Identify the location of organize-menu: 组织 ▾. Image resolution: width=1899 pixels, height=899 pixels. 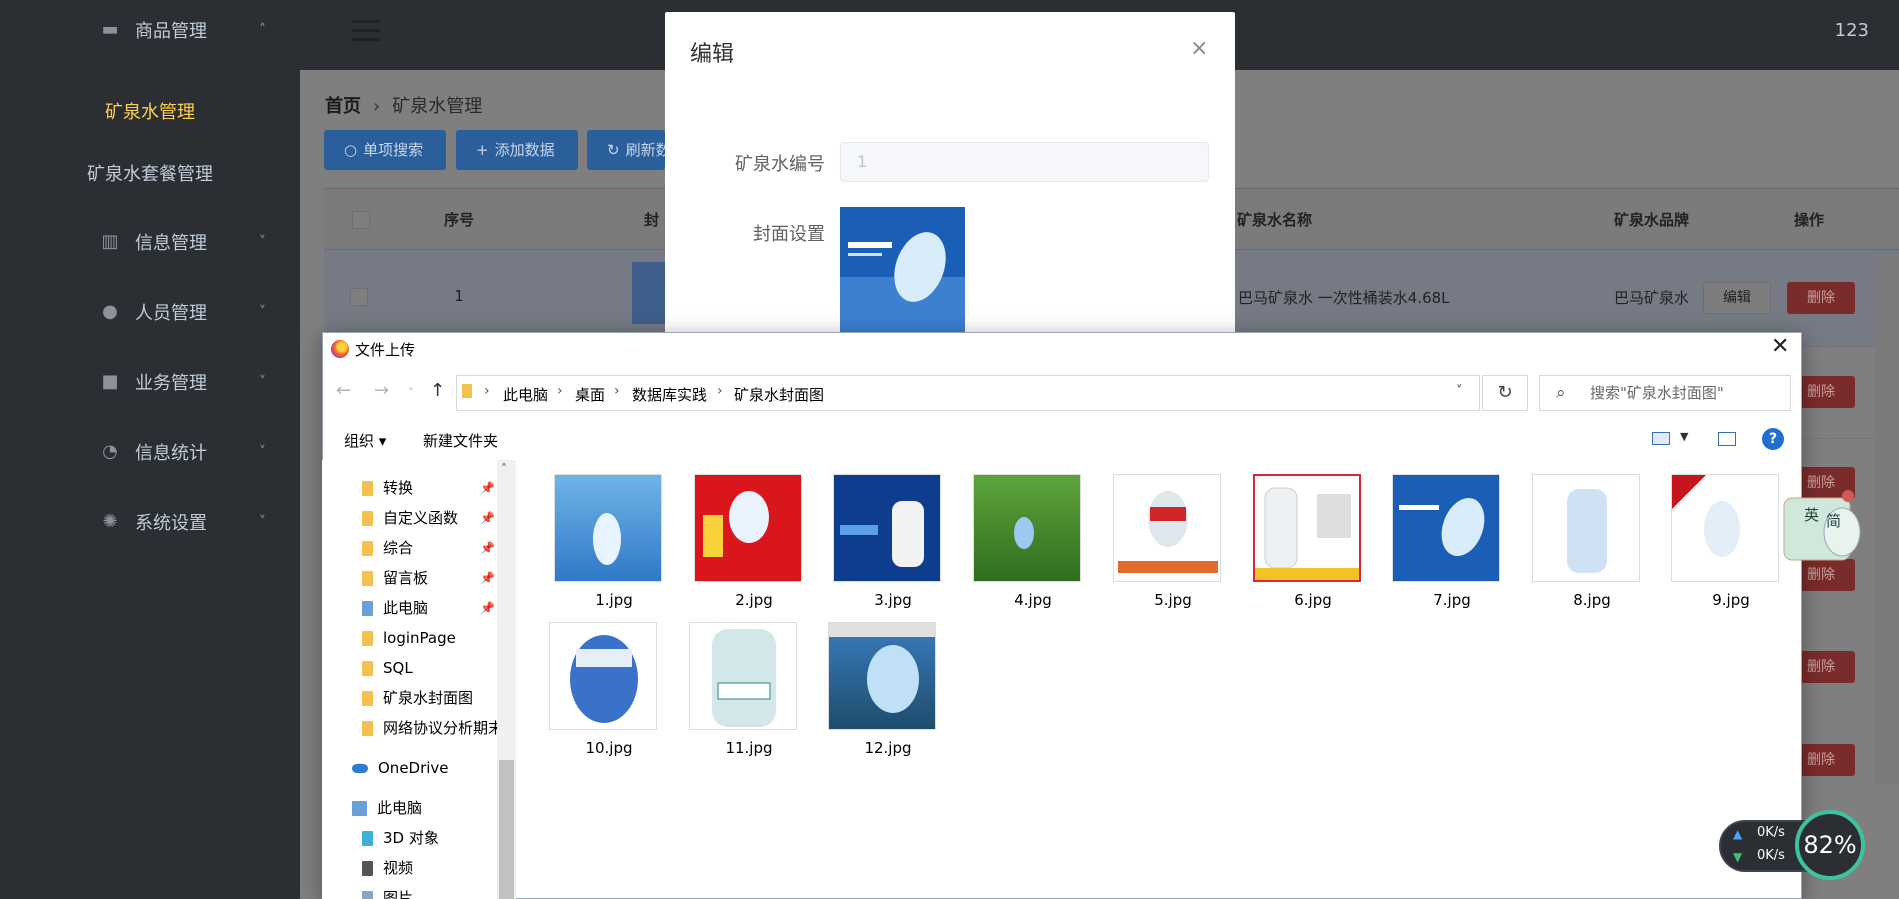
(365, 440).